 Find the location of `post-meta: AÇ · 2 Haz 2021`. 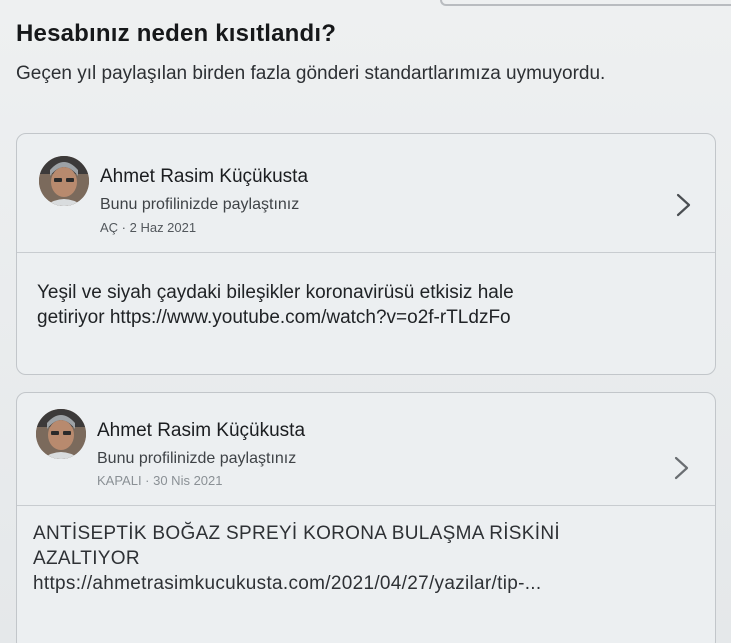

post-meta: AÇ · 2 Haz 2021 is located at coordinates (148, 227).